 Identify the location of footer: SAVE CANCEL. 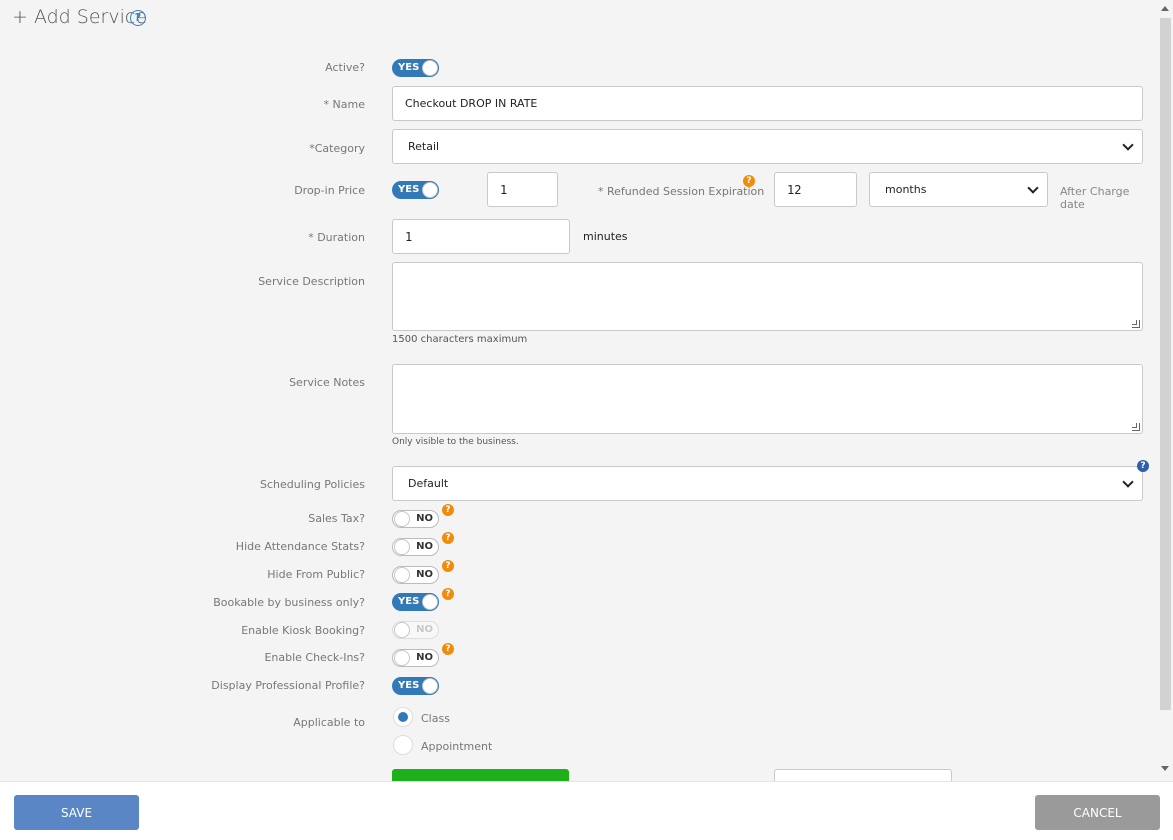
(586, 810).